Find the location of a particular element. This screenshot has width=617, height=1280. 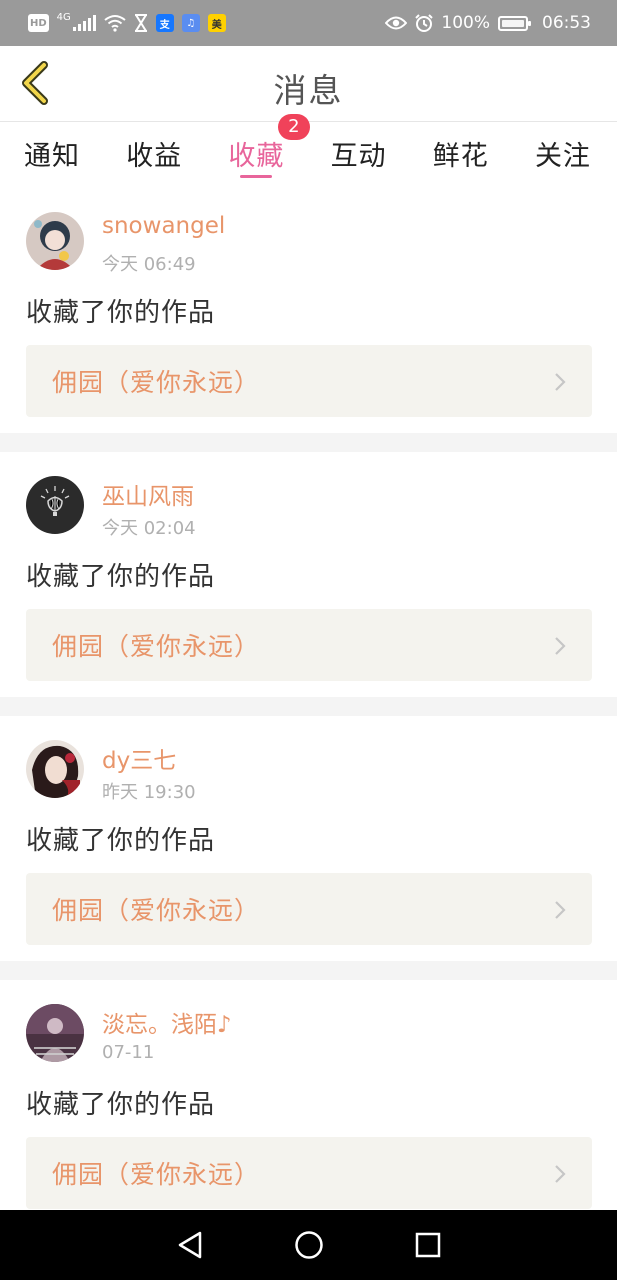

tab-label: 关注 is located at coordinates (562, 156).